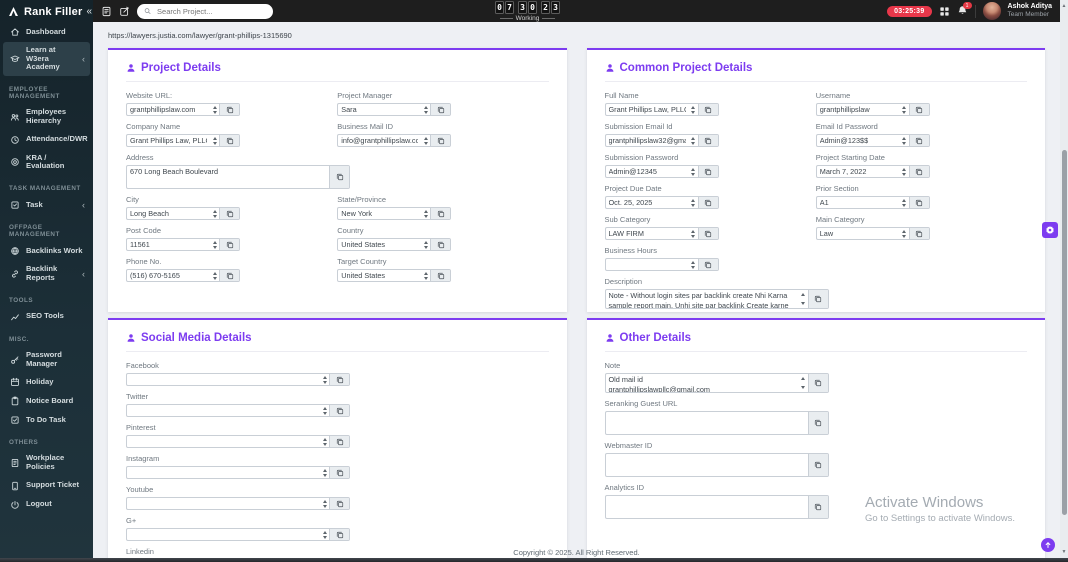 This screenshot has width=1068, height=562. Describe the element at coordinates (647, 171) in the screenshot. I see `input-submission-password` at that location.